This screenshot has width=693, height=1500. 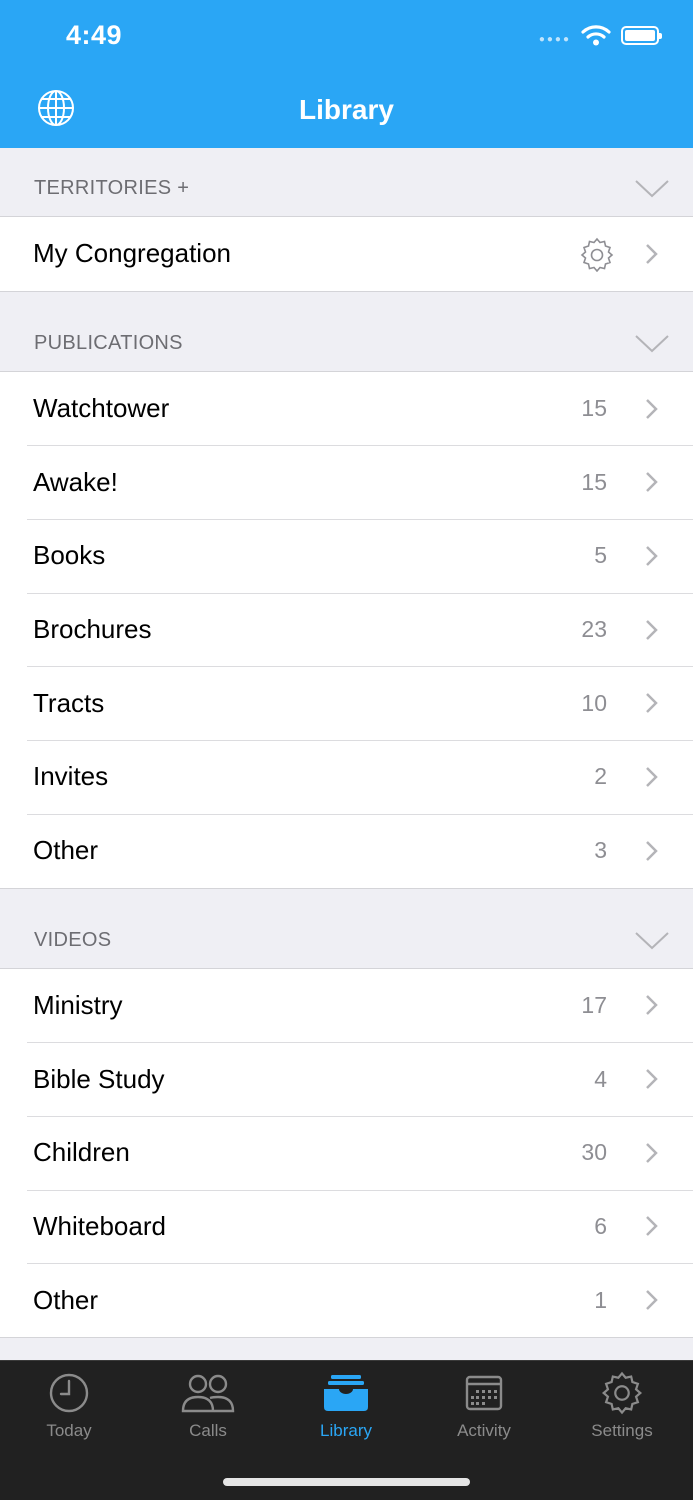 What do you see at coordinates (484, 1393) in the screenshot?
I see `calendar-icon` at bounding box center [484, 1393].